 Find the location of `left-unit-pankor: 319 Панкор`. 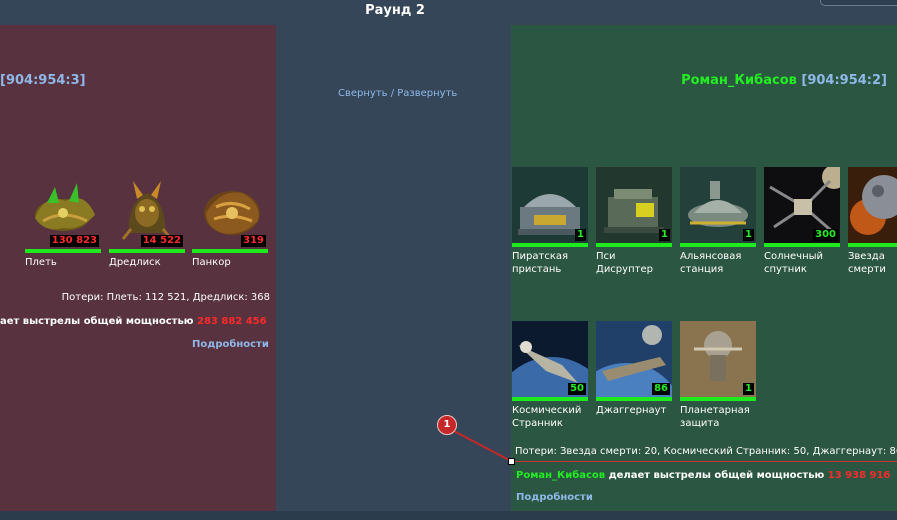

left-unit-pankor: 319 Панкор is located at coordinates (230, 221).